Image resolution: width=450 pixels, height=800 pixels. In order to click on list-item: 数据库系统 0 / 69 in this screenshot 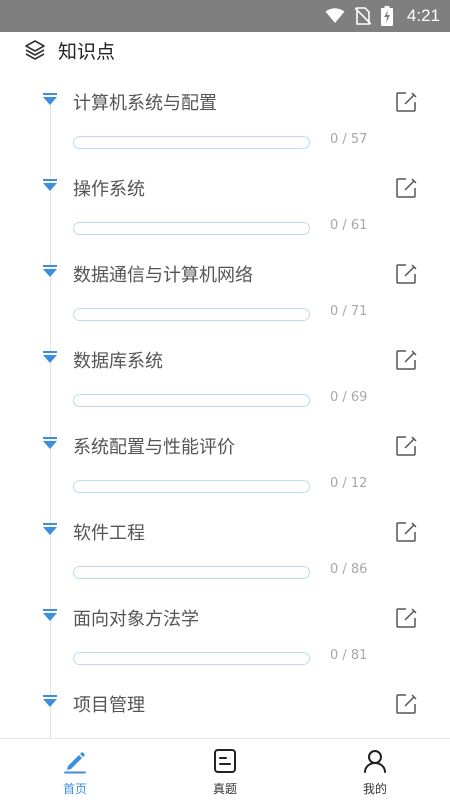, I will do `click(225, 369)`.